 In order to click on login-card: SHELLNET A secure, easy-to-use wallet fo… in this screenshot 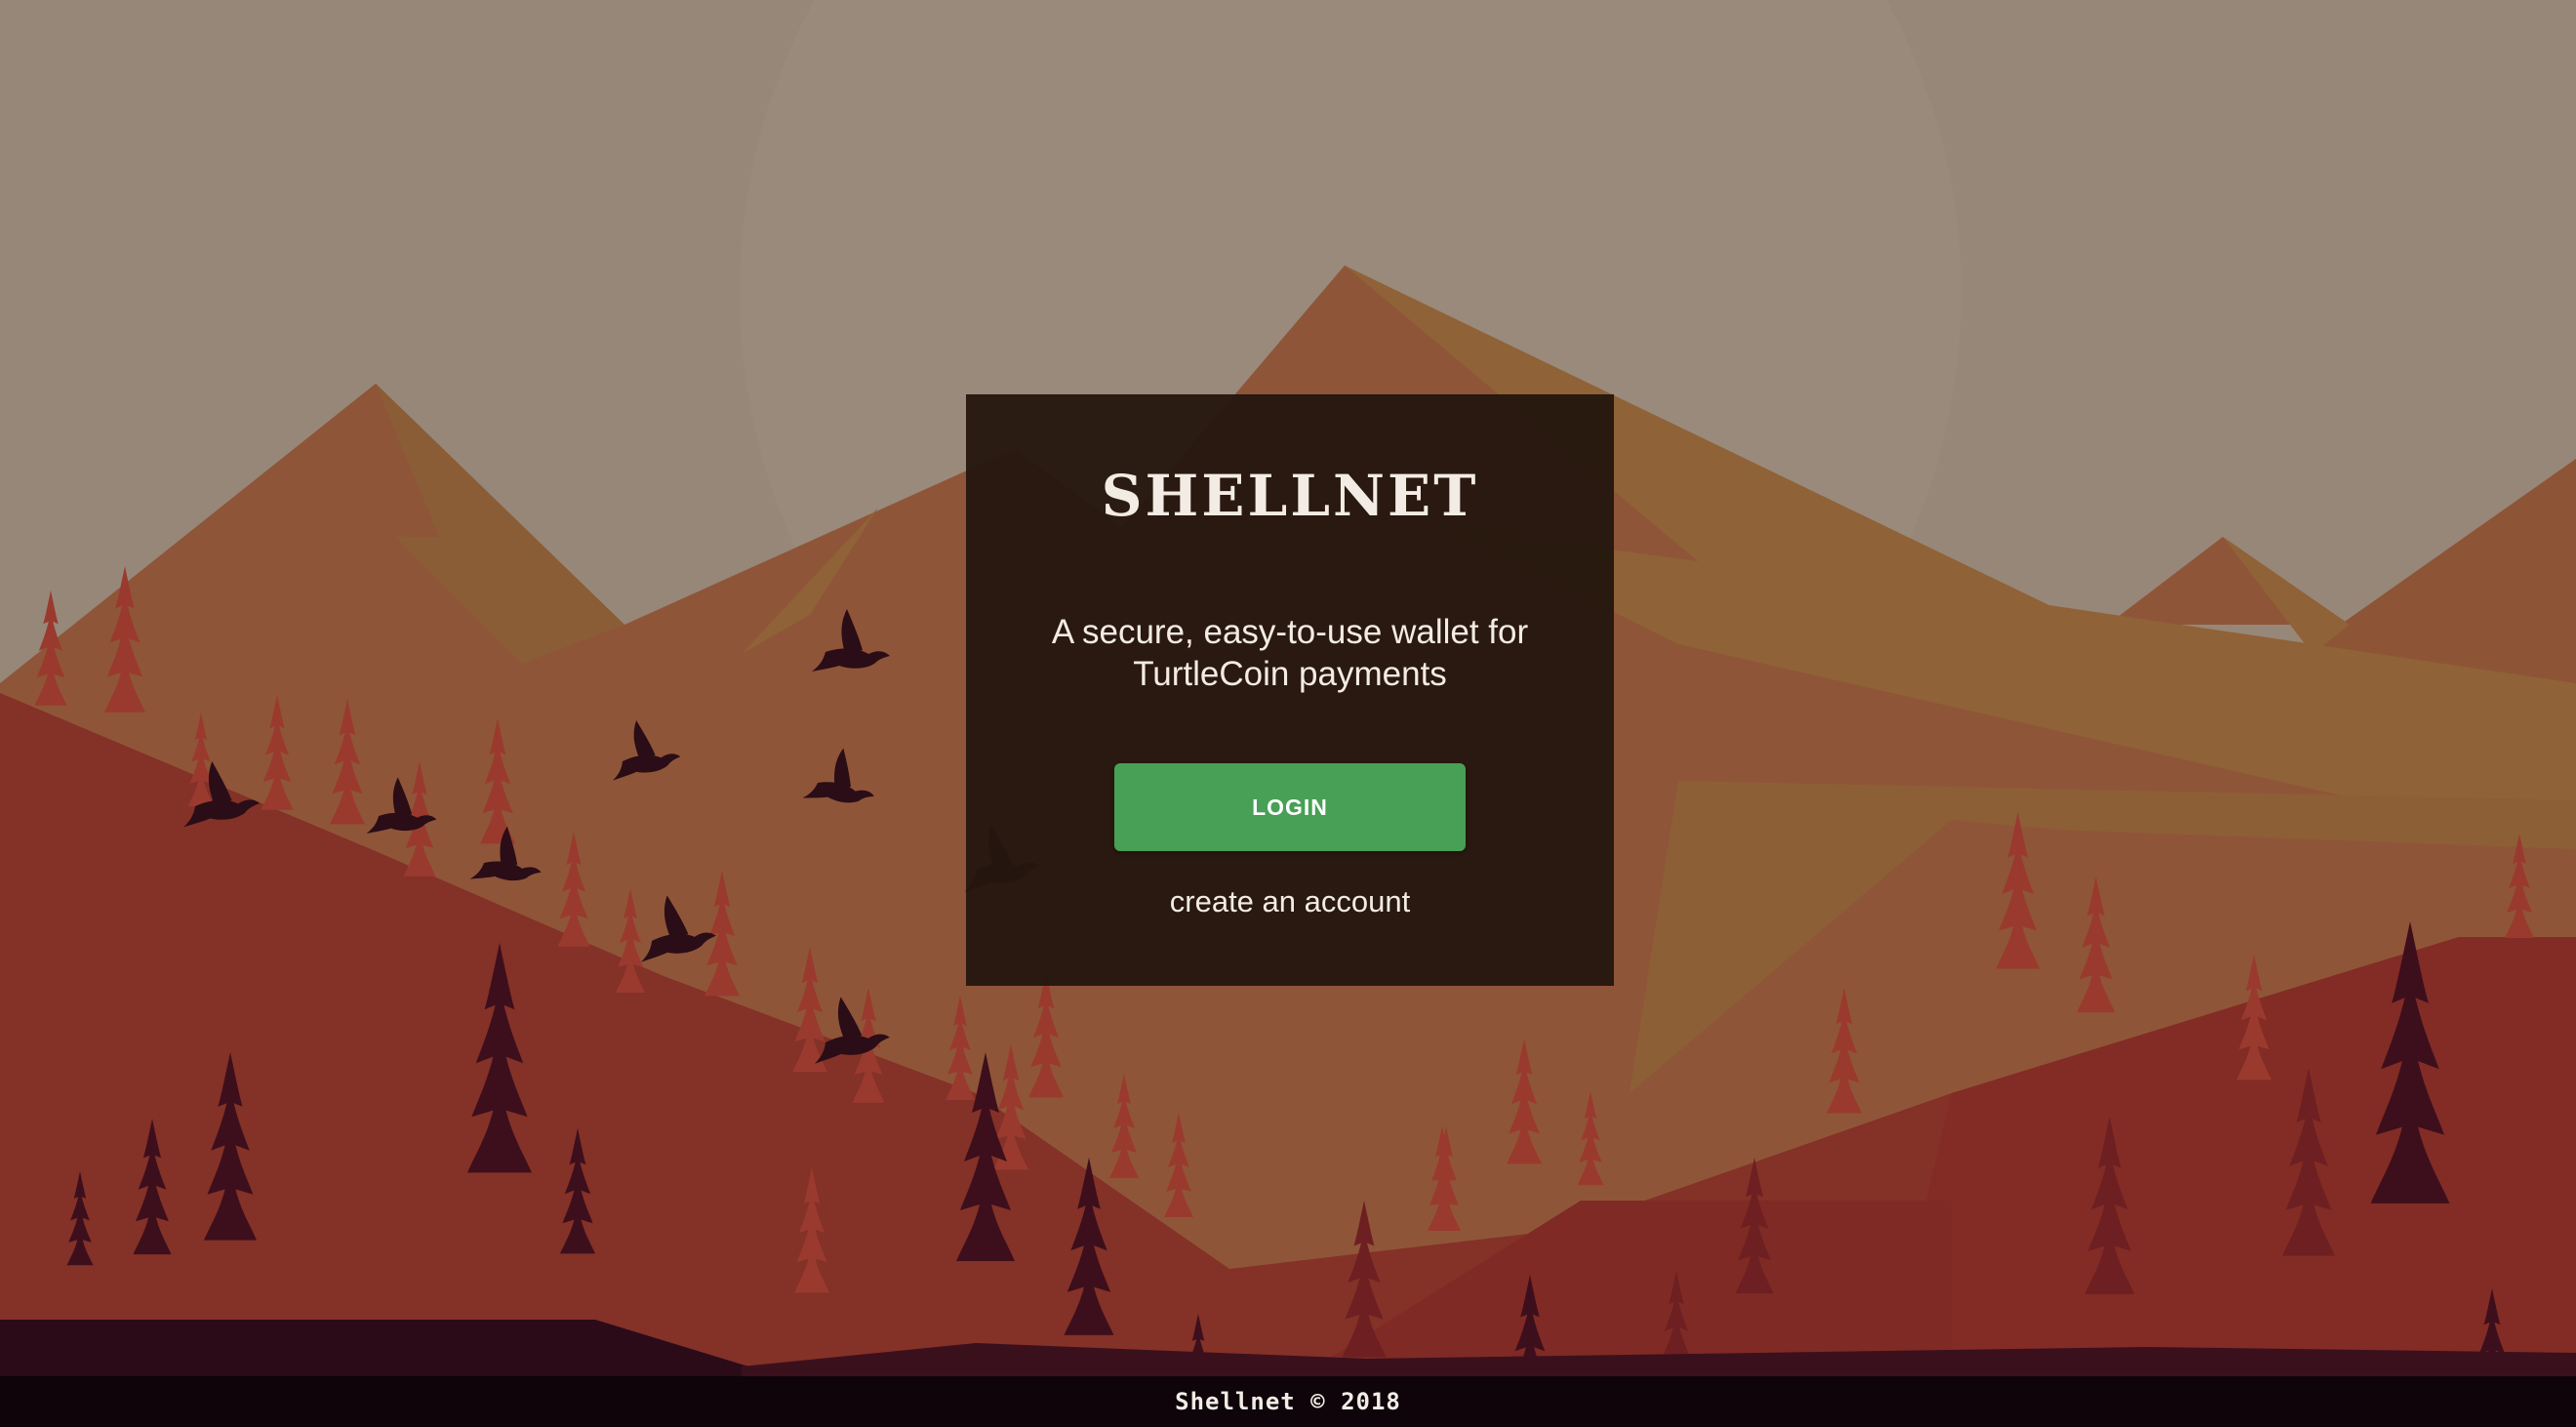, I will do `click(1290, 690)`.